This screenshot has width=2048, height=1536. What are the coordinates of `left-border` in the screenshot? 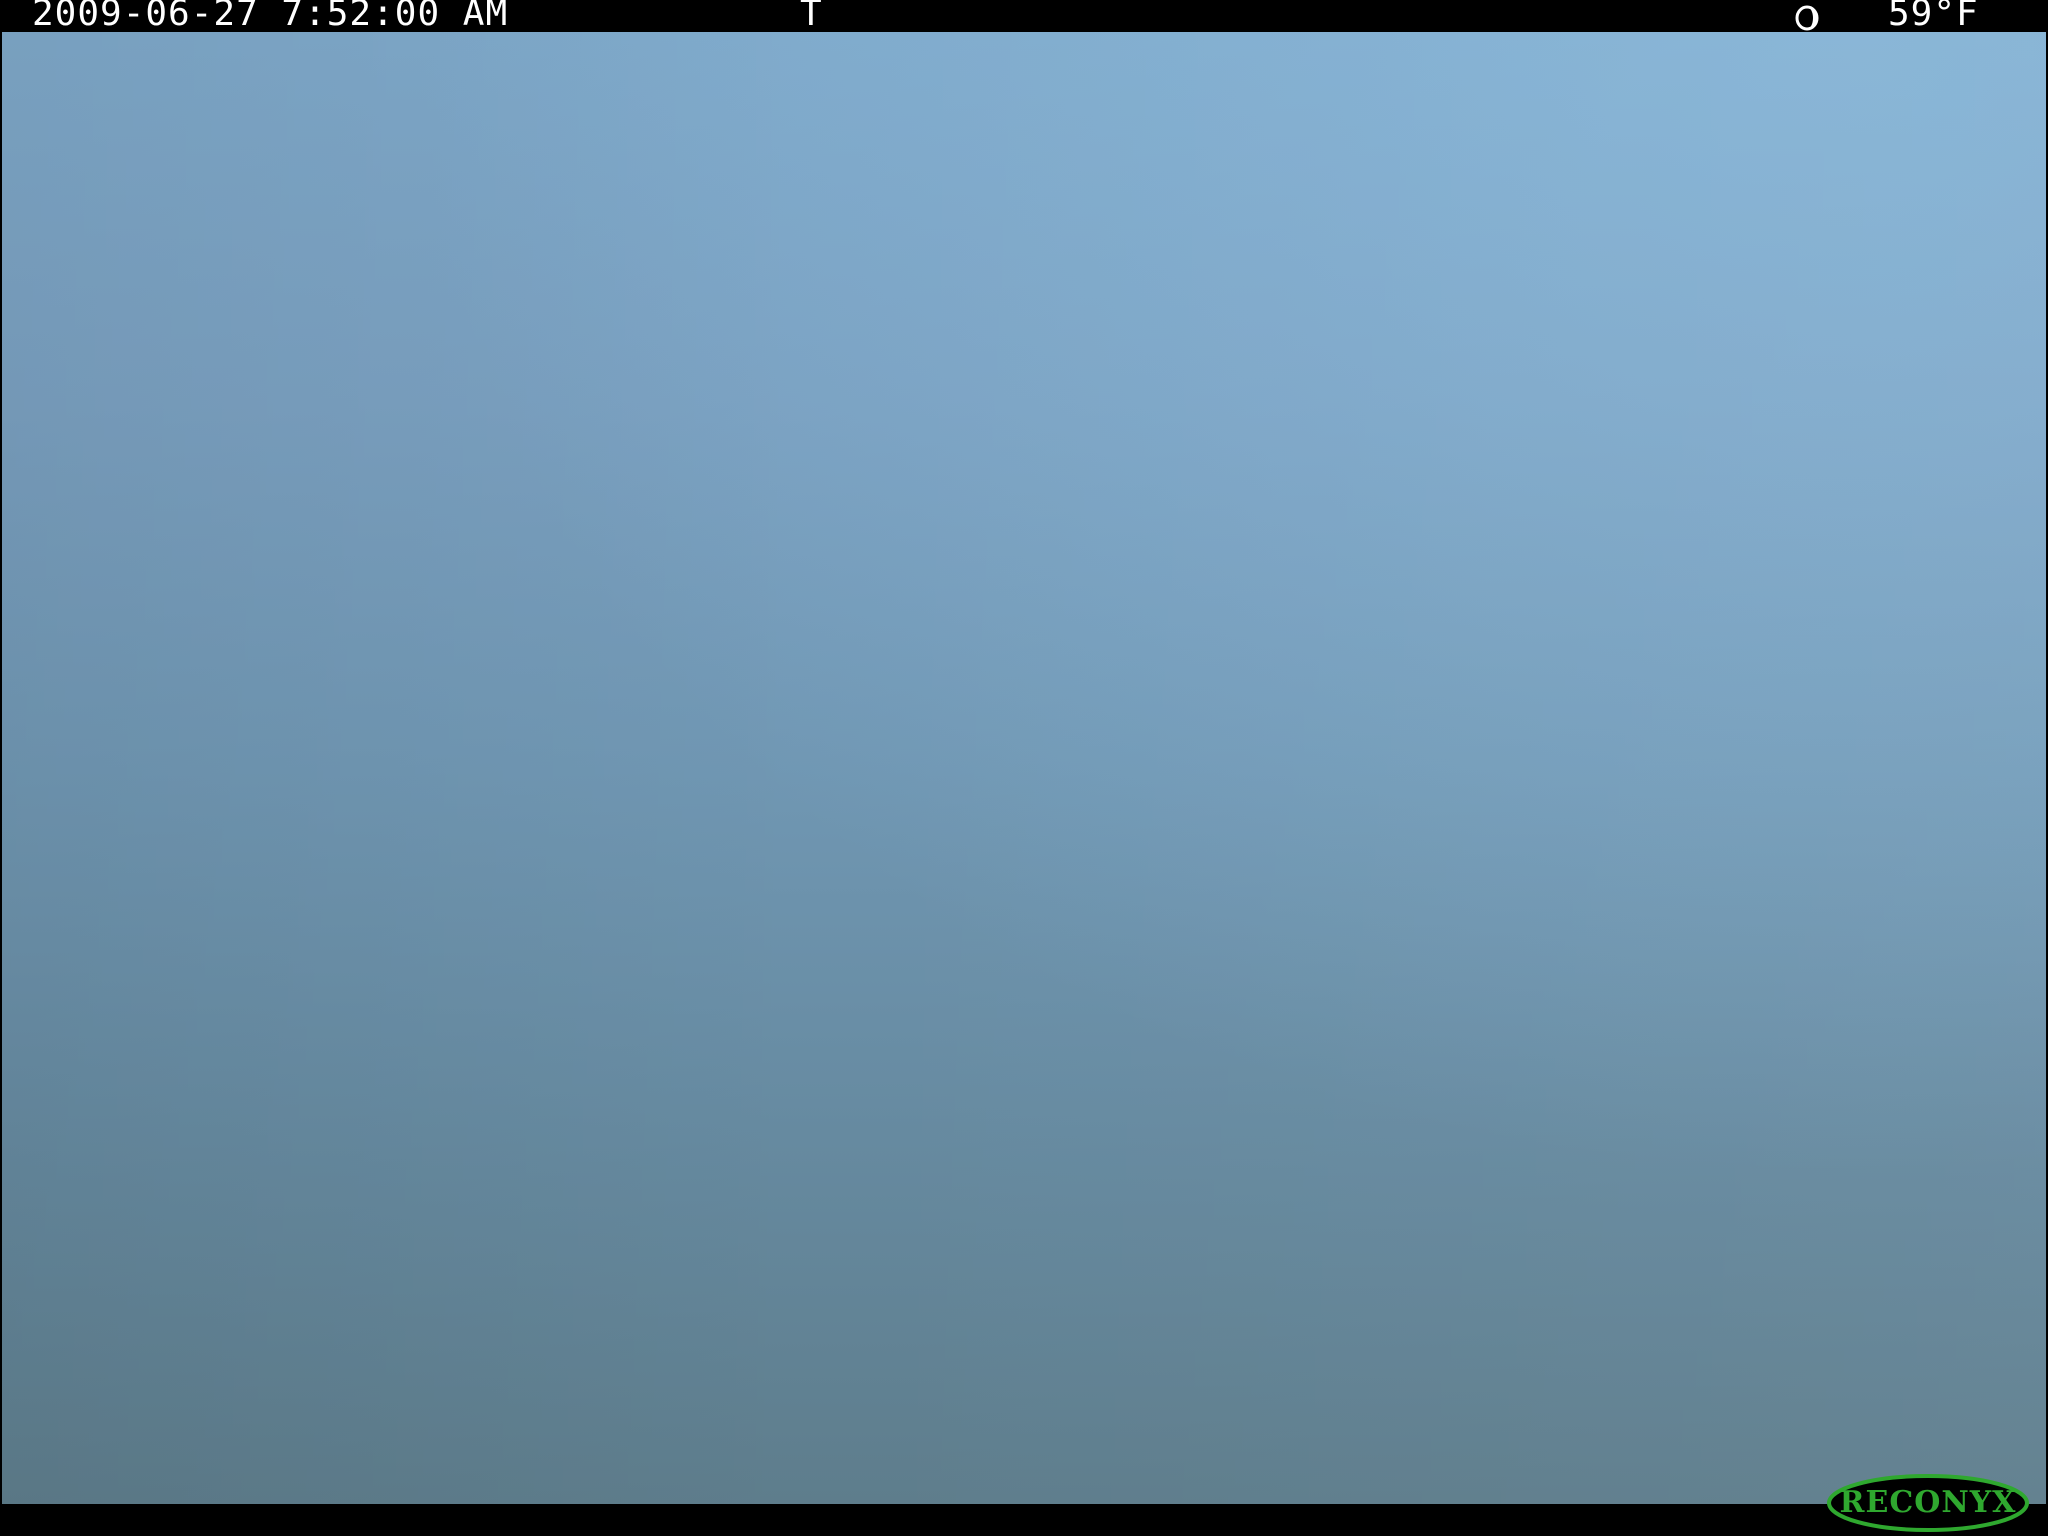 It's located at (1, 768).